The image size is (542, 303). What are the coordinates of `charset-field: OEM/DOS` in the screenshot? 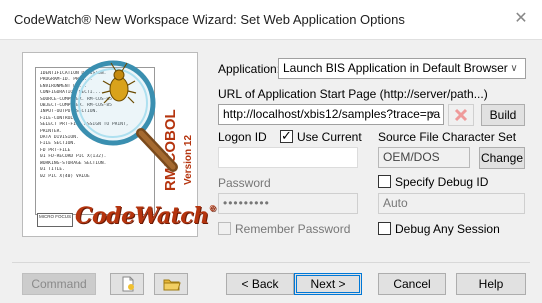 It's located at (424, 157).